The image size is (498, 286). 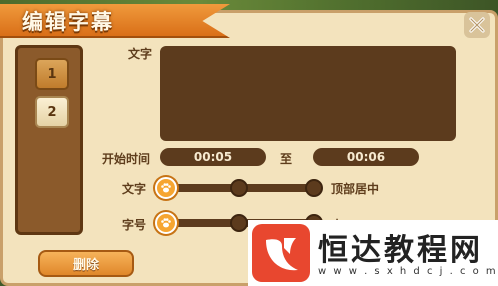 What do you see at coordinates (134, 225) in the screenshot?
I see `size-label: 字号` at bounding box center [134, 225].